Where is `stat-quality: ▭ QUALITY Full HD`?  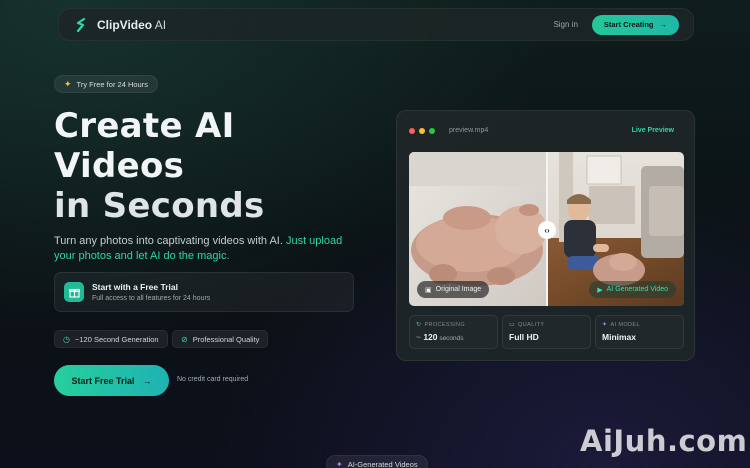 stat-quality: ▭ QUALITY Full HD is located at coordinates (546, 332).